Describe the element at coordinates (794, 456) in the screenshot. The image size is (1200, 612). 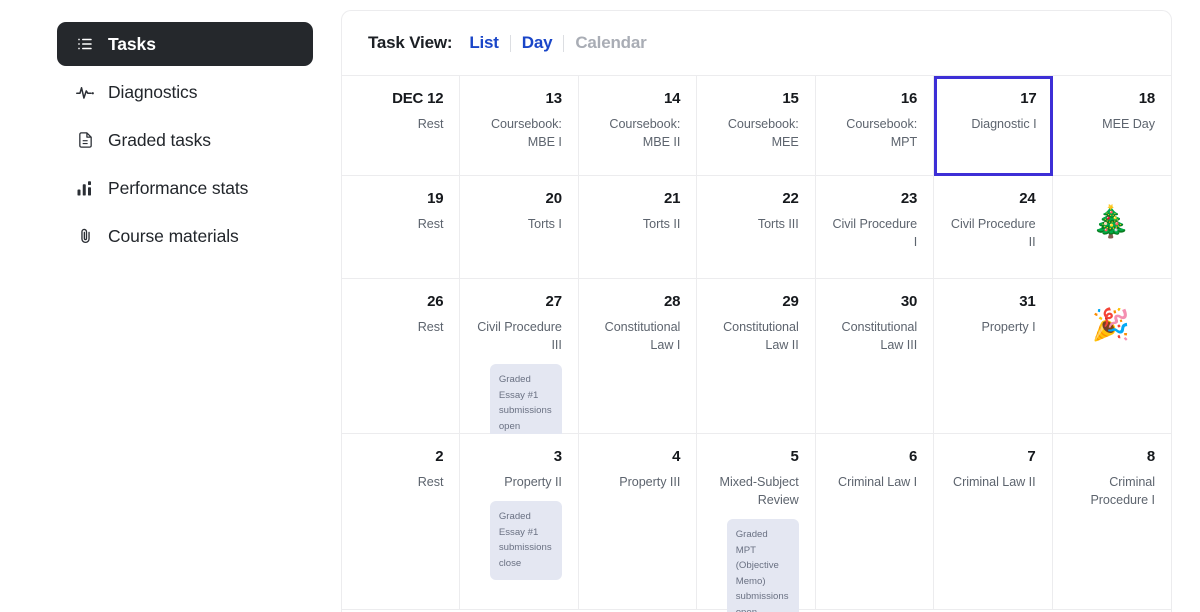
I see `day-number: 5` at that location.